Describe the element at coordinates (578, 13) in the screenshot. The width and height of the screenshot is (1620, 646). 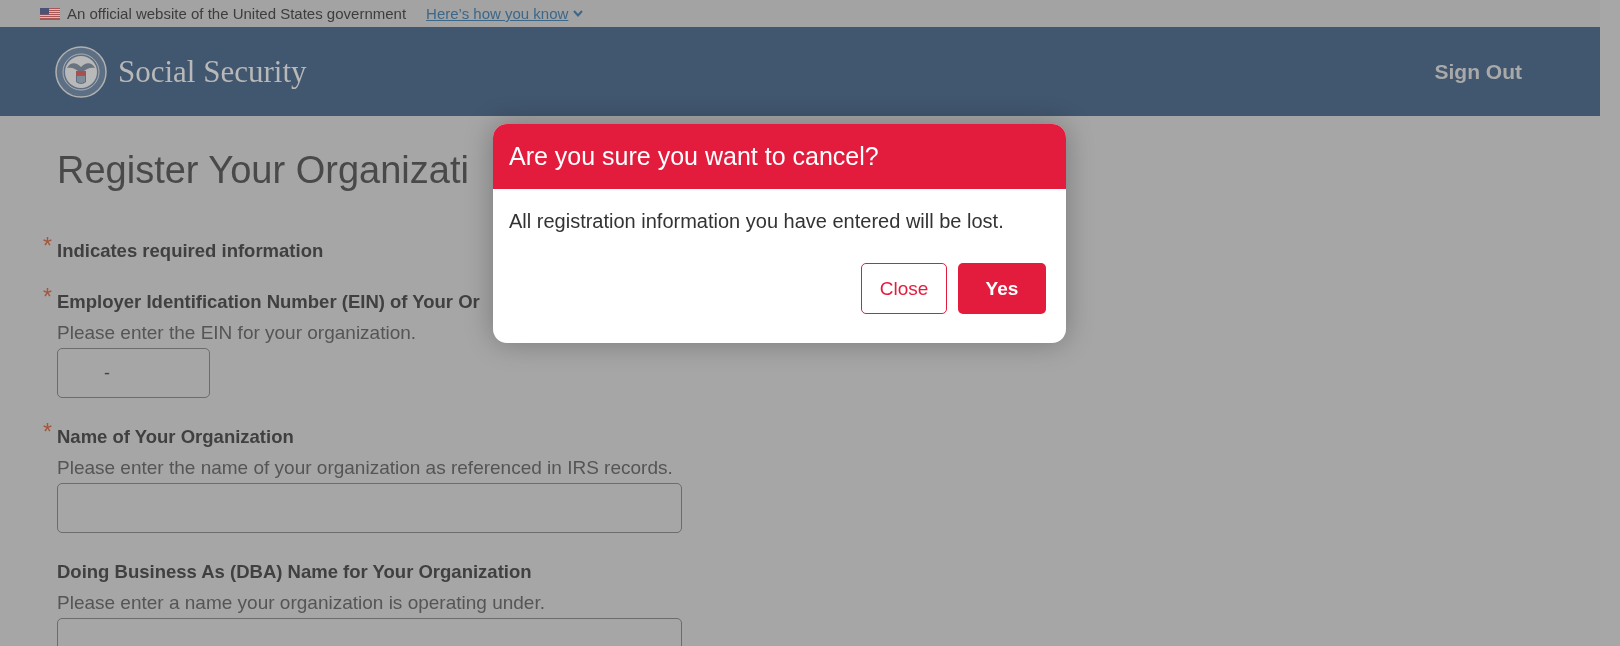
I see `chevron-down-icon` at that location.